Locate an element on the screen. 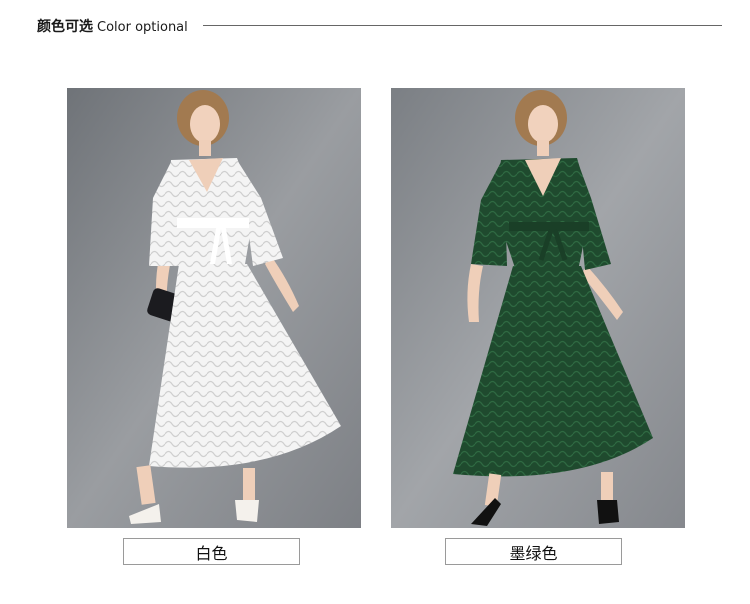 Image resolution: width=750 pixels, height=604 pixels. color-label-white-text: 白色 is located at coordinates (211, 553).